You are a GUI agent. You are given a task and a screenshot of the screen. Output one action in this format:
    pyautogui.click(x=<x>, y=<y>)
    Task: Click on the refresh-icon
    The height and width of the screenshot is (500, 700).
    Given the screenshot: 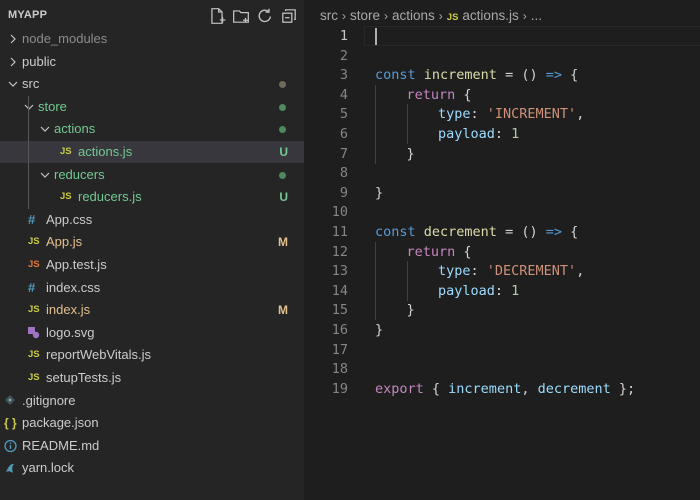 What is the action you would take?
    pyautogui.click(x=265, y=16)
    